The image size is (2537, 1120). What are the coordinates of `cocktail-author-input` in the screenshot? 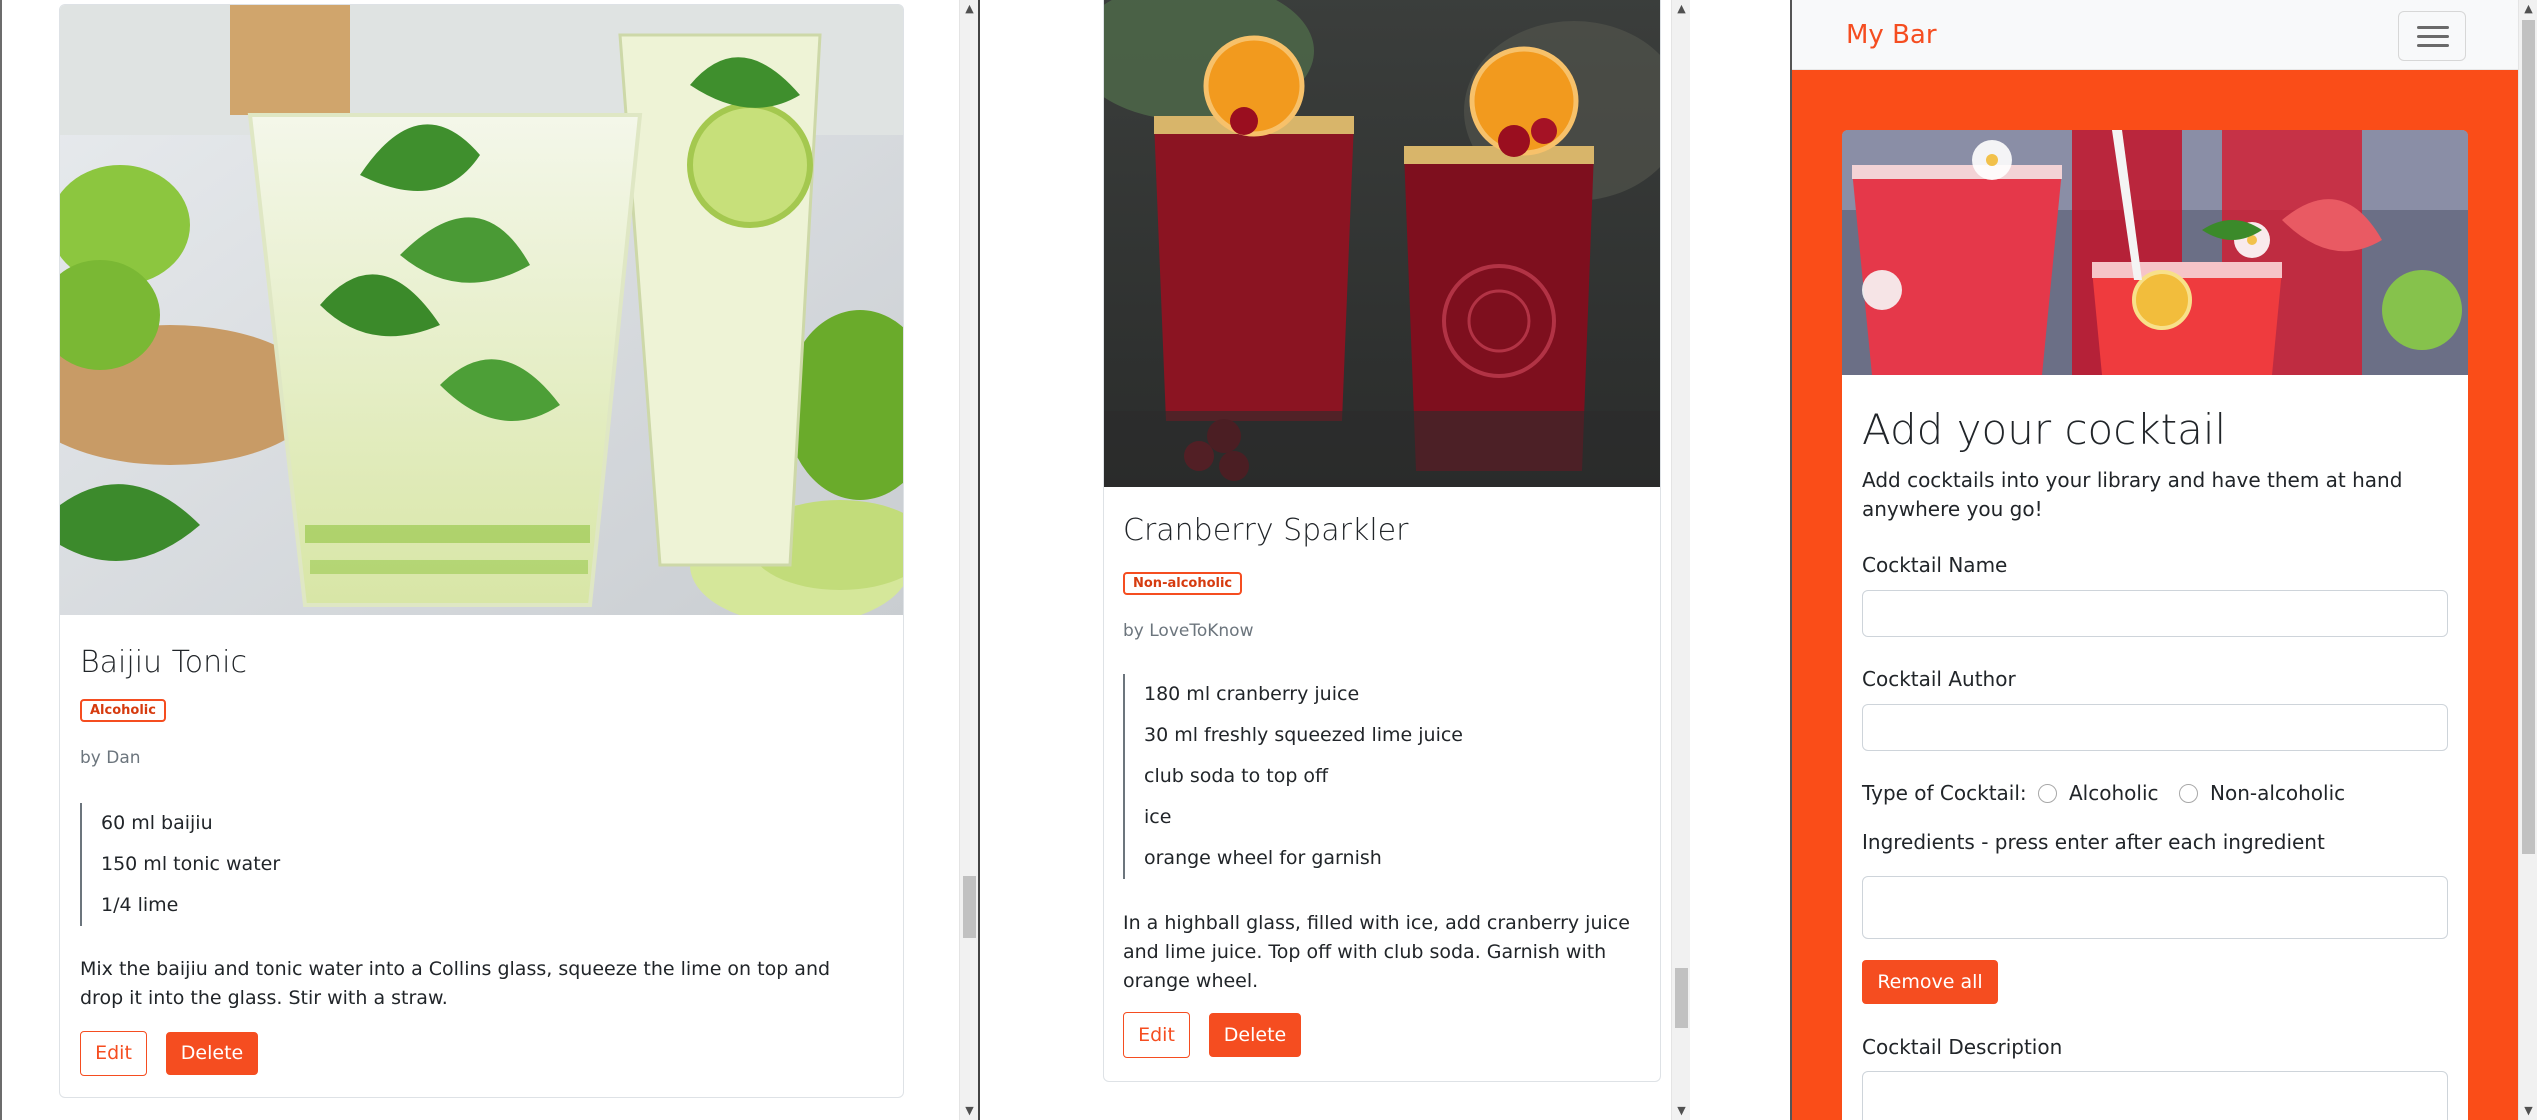 It's located at (2155, 727).